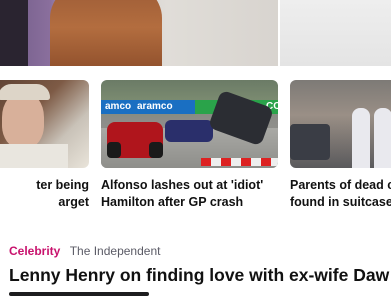 This screenshot has height=296, width=391. I want to click on hero-image-next, so click(335, 33).